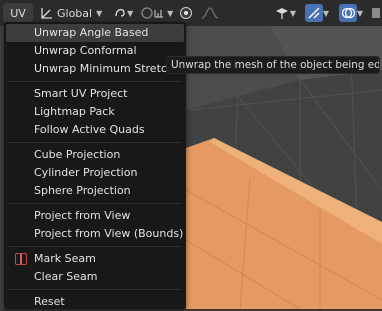 The height and width of the screenshot is (311, 382). I want to click on orientation-label: Global, so click(75, 13).